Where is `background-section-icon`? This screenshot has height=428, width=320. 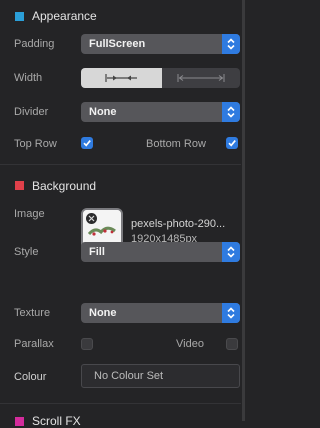 background-section-icon is located at coordinates (19, 185).